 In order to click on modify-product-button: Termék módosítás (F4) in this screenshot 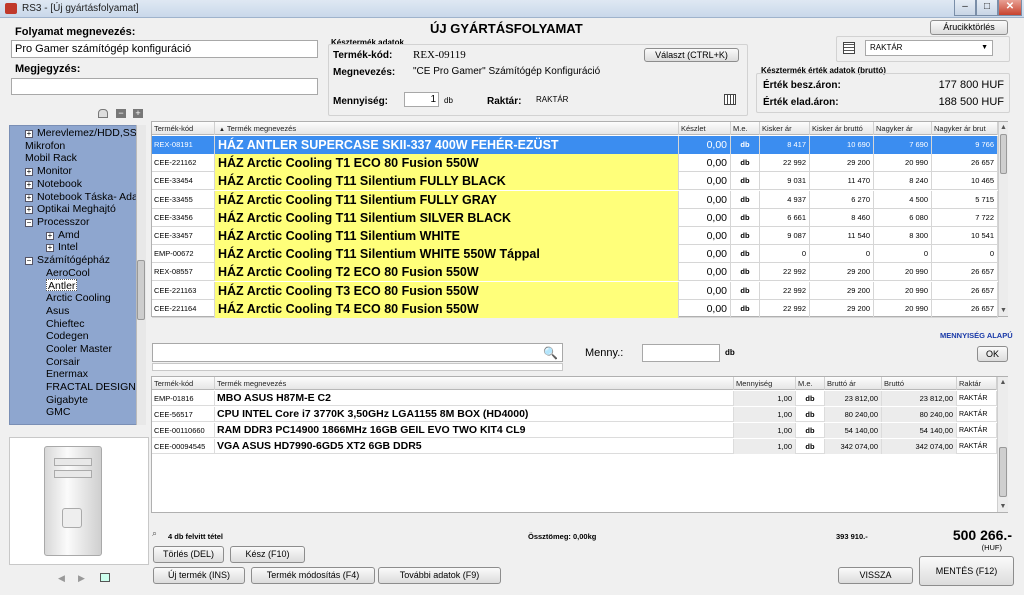, I will do `click(313, 575)`.